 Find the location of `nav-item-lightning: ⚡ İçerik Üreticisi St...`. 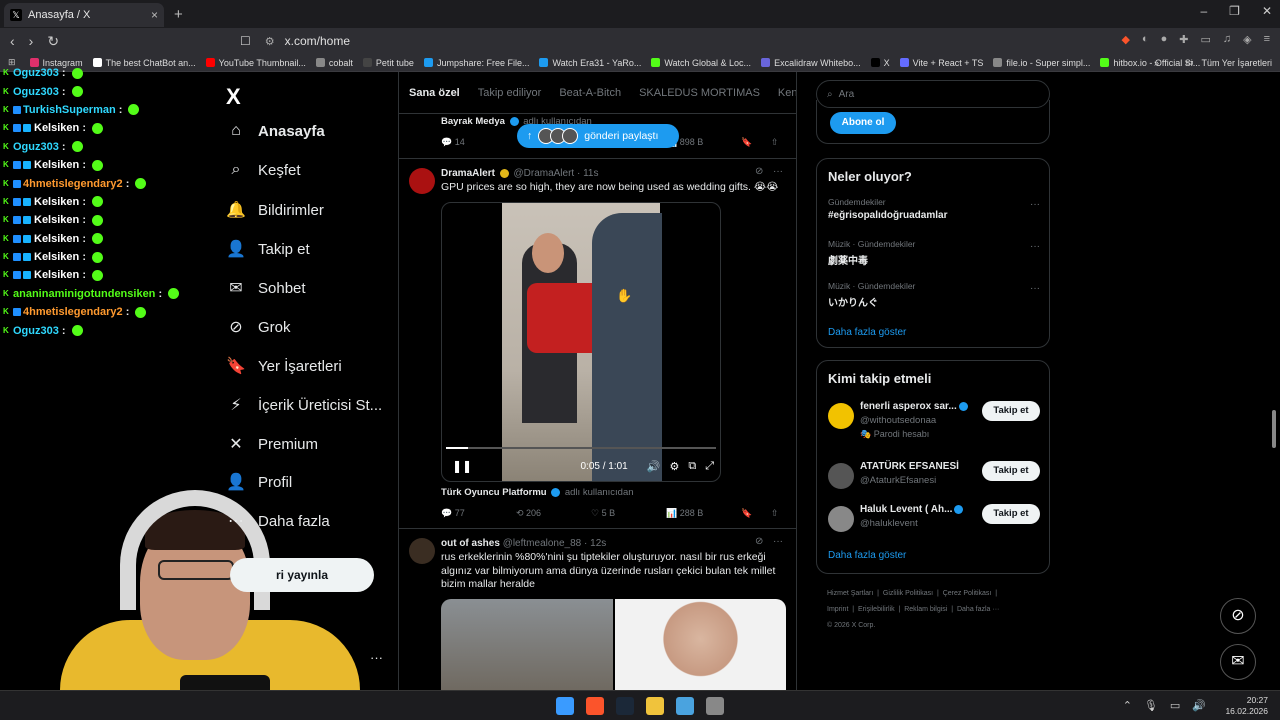

nav-item-lightning: ⚡ İçerik Üreticisi St... is located at coordinates (304, 405).